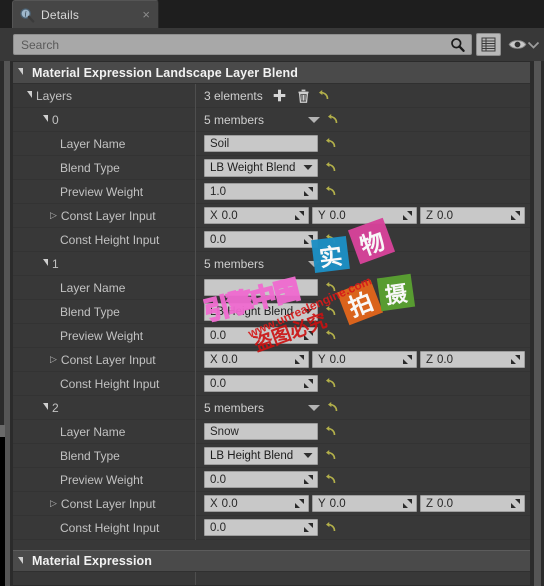 The image size is (544, 586). I want to click on label-cell: 2, so click(104, 407).